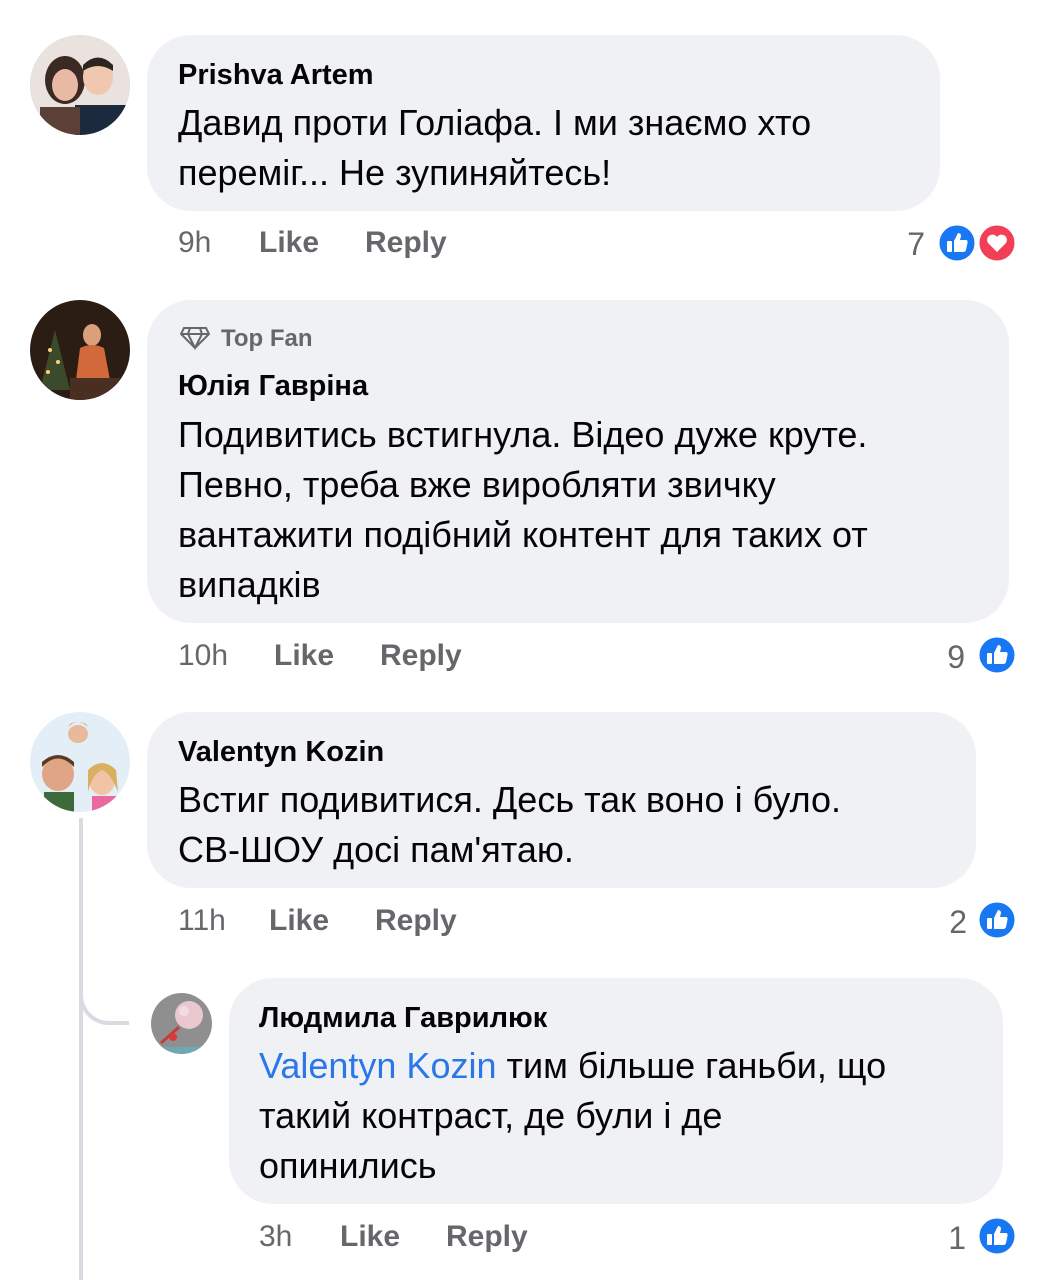 The image size is (1047, 1280). What do you see at coordinates (691, 1065) in the screenshot?
I see `comment-text-fragment: тим більше ганьби, що` at bounding box center [691, 1065].